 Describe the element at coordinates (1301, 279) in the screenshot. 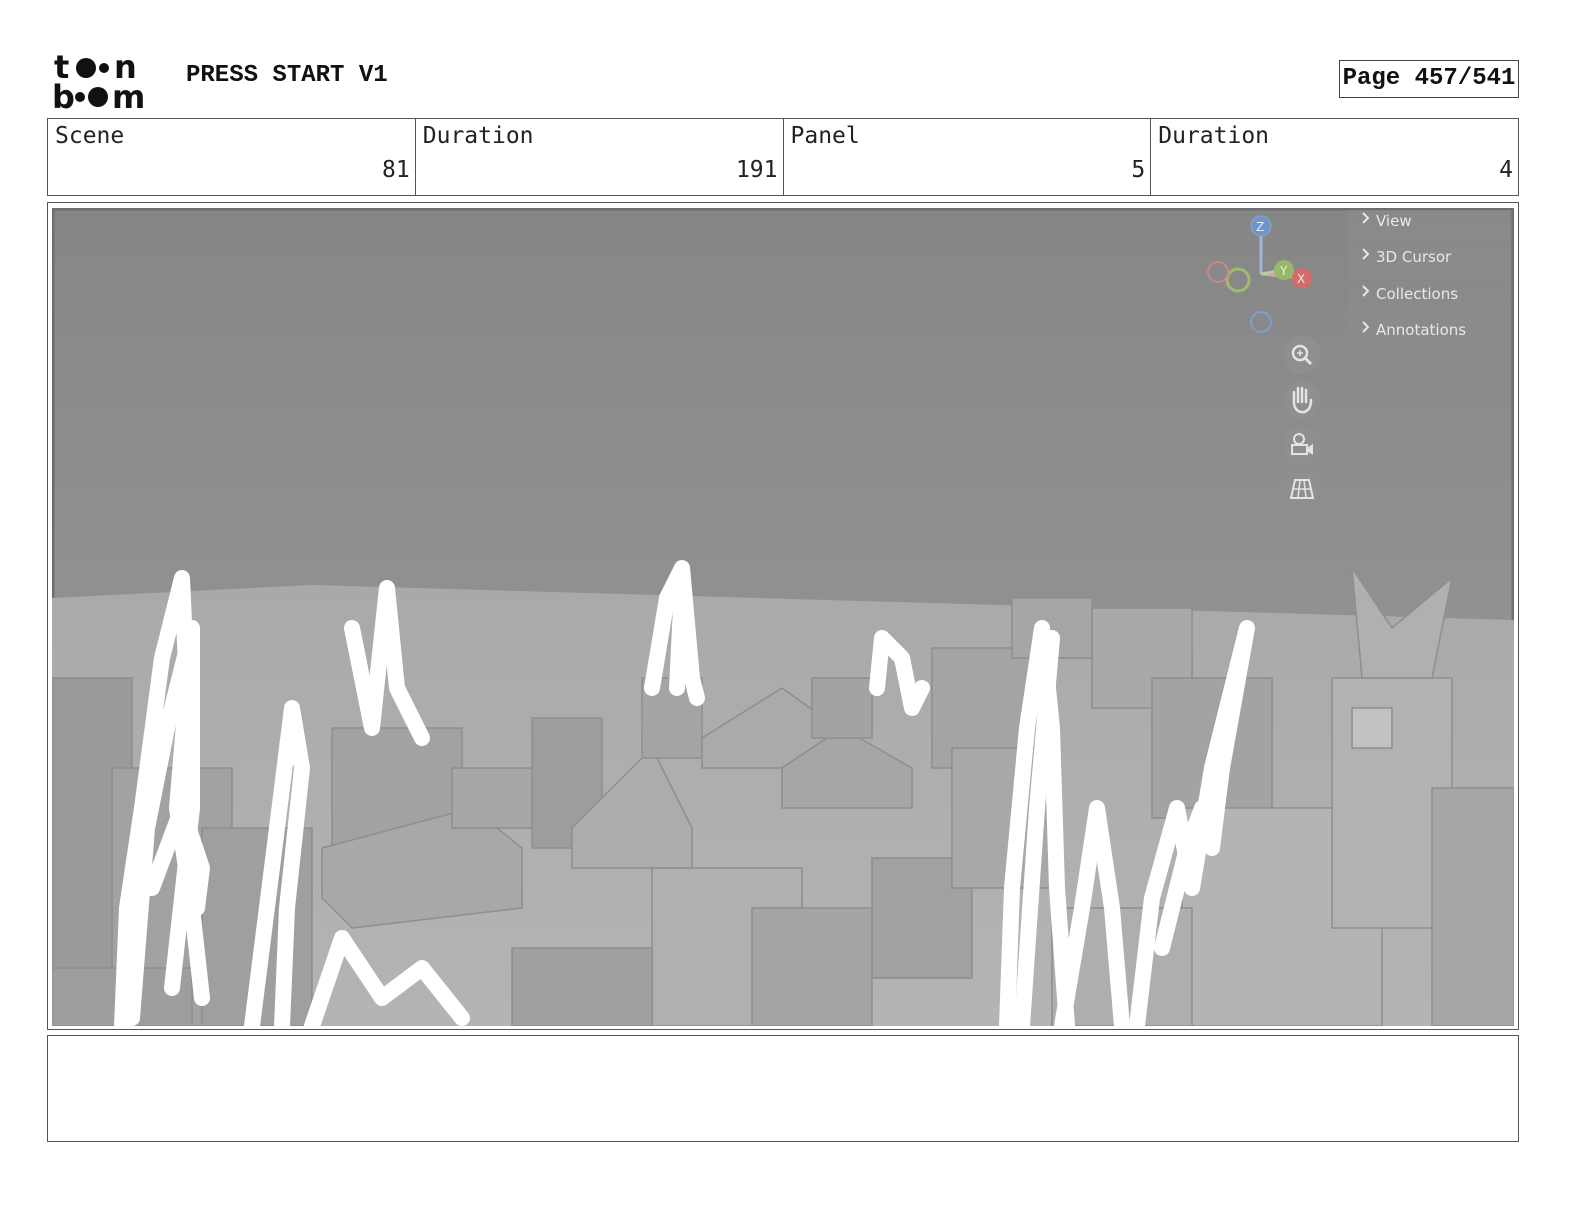

I see `gizmo-x-label: X` at that location.